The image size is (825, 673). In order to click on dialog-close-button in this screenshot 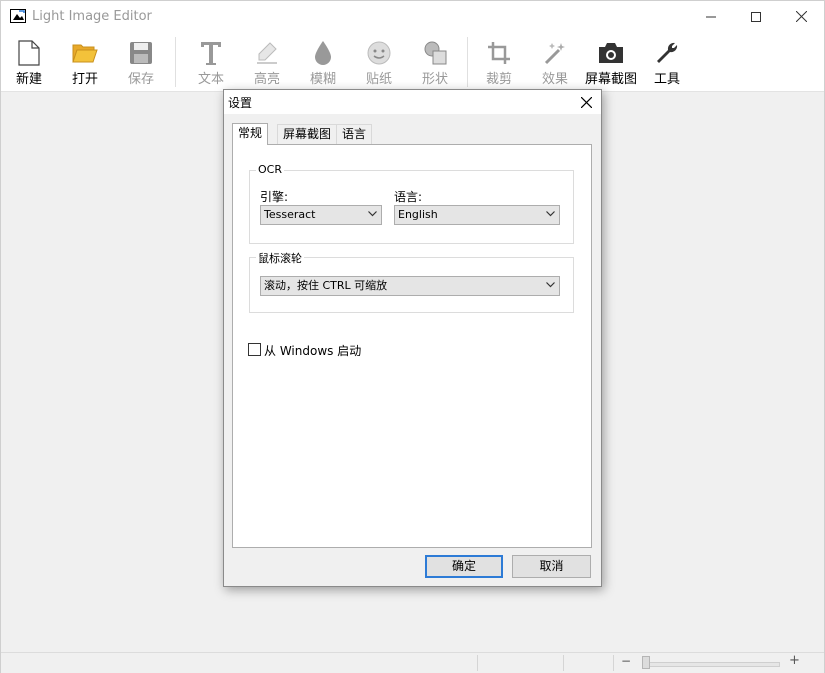, I will do `click(586, 102)`.